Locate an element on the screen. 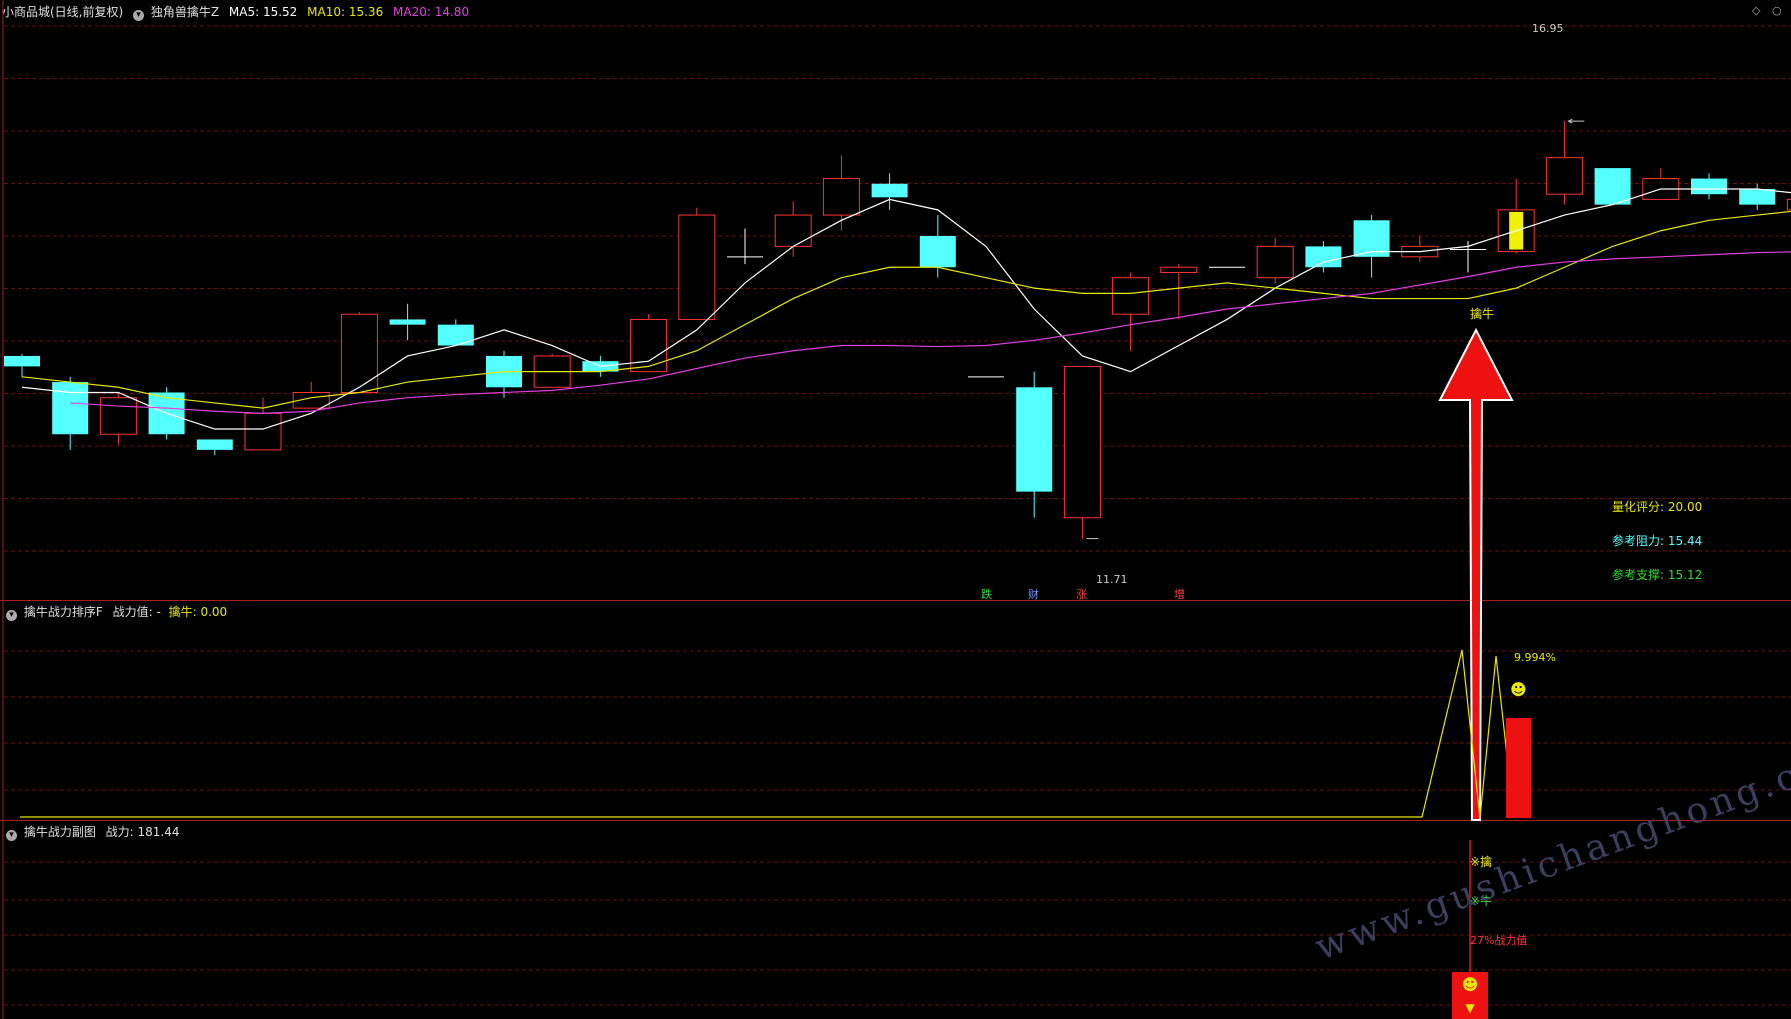 The height and width of the screenshot is (1019, 1791). ref-resistance: 参考阻力: 15.44 is located at coordinates (1657, 541).